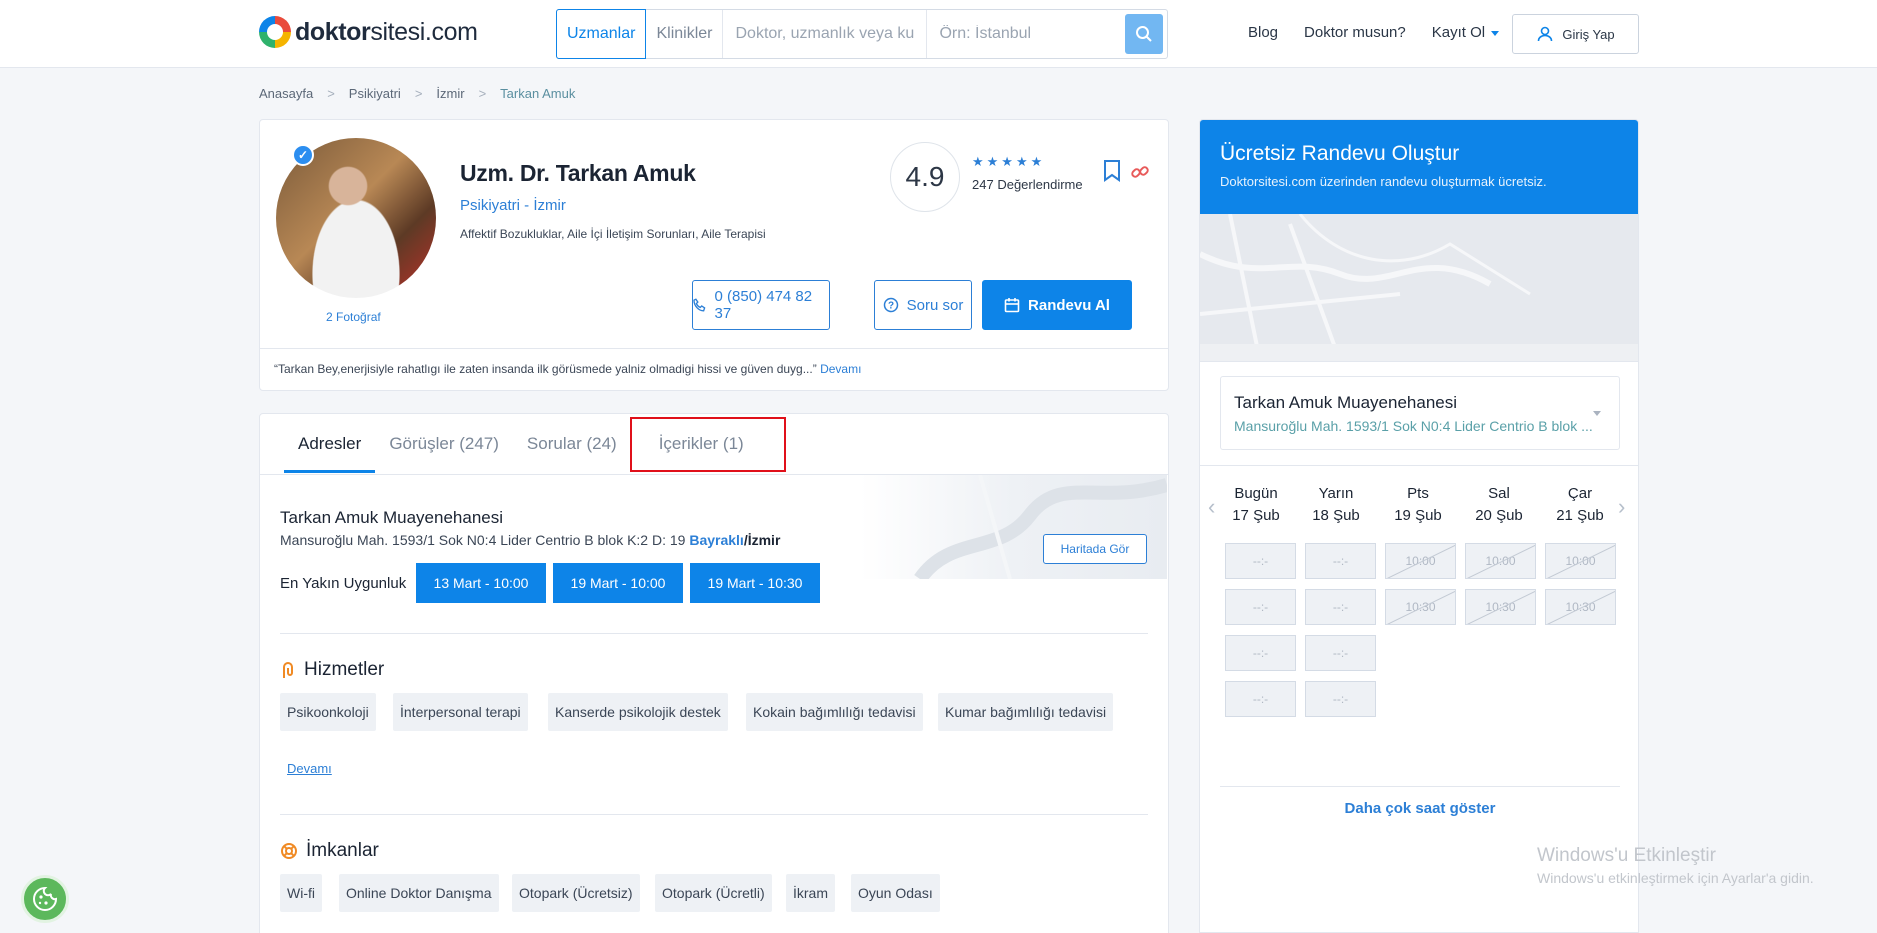 The image size is (1877, 933). I want to click on question-icon: ?, so click(890, 305).